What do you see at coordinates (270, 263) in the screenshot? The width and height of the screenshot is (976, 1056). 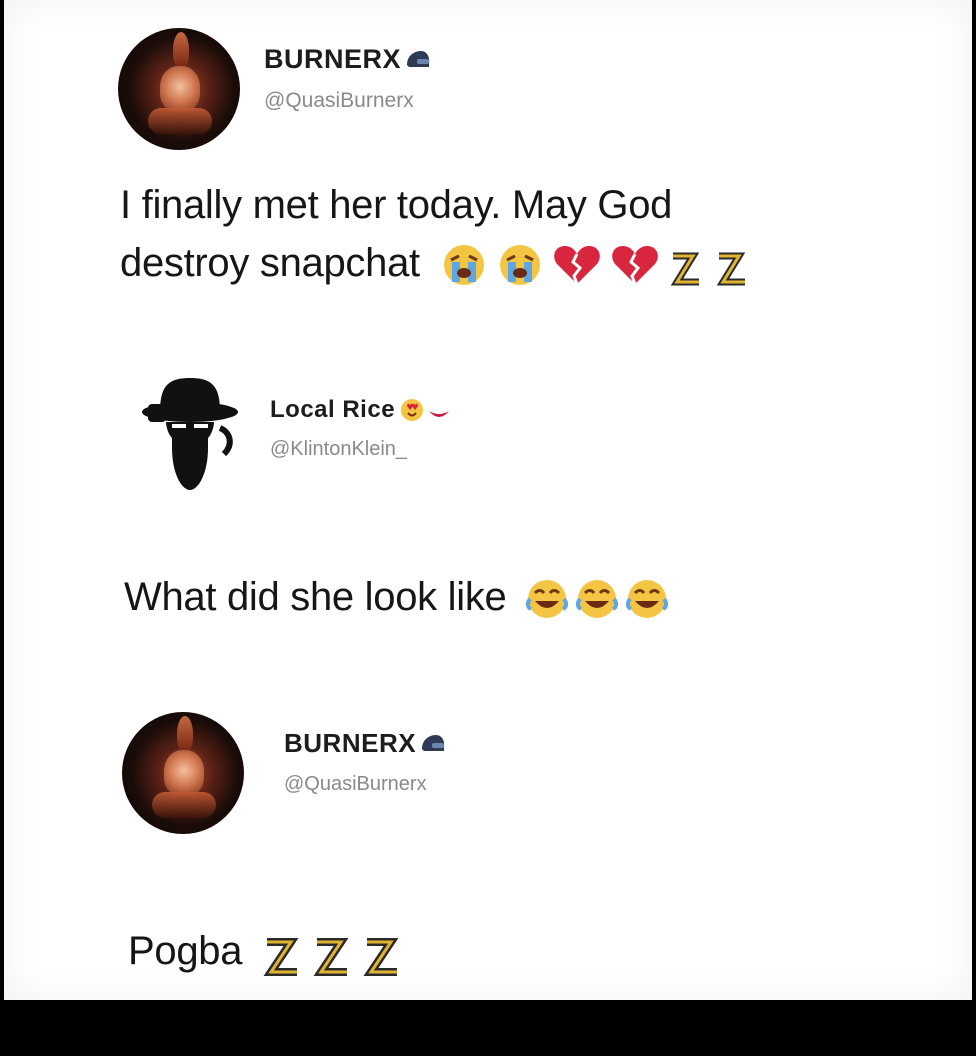 I see `tweet-1-text-line-2-words: destroy snapchat` at bounding box center [270, 263].